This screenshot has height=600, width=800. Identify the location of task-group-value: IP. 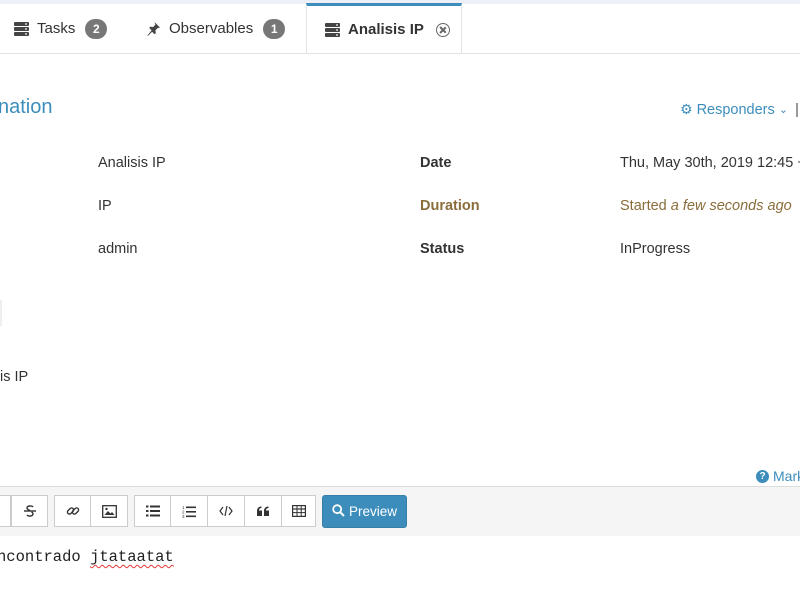
(105, 206).